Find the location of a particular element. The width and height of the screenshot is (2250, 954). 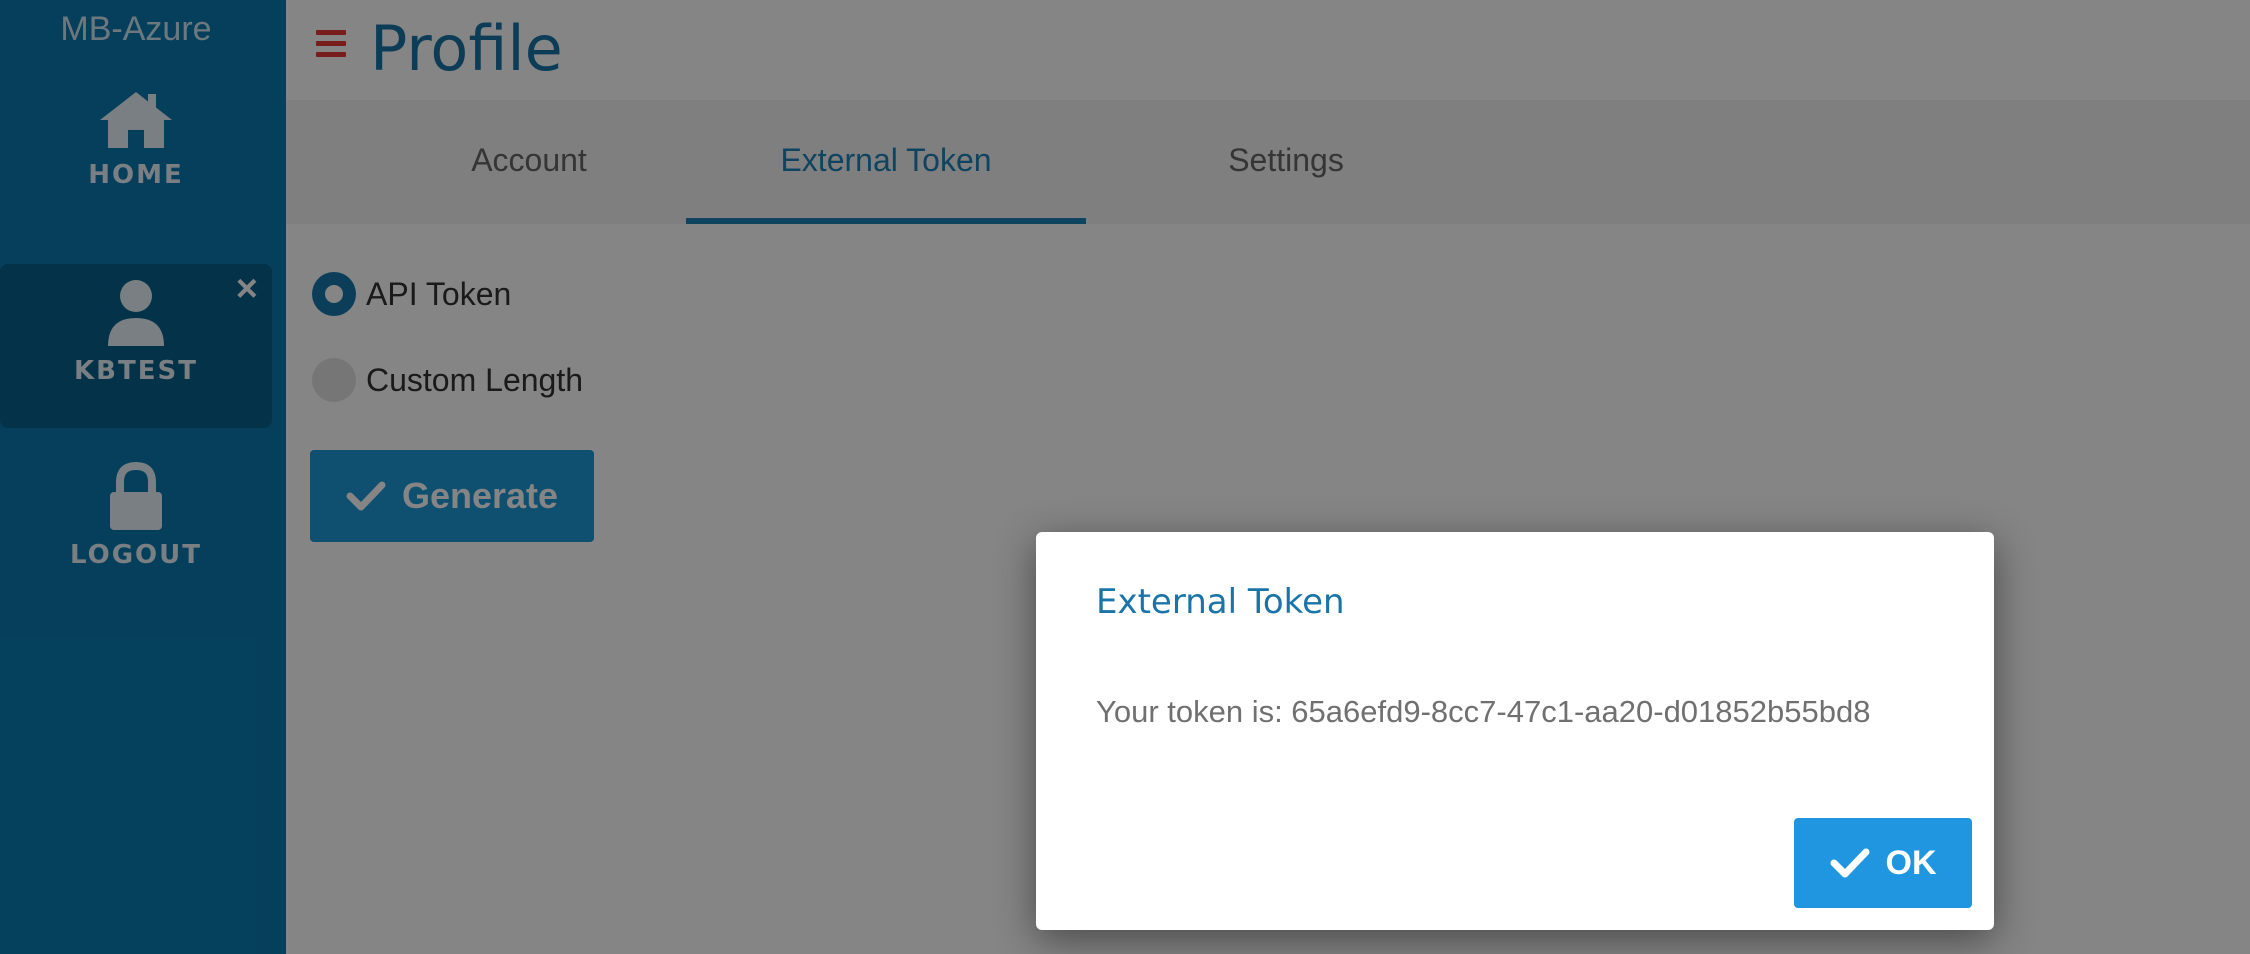

check-icon is located at coordinates (1849, 863).